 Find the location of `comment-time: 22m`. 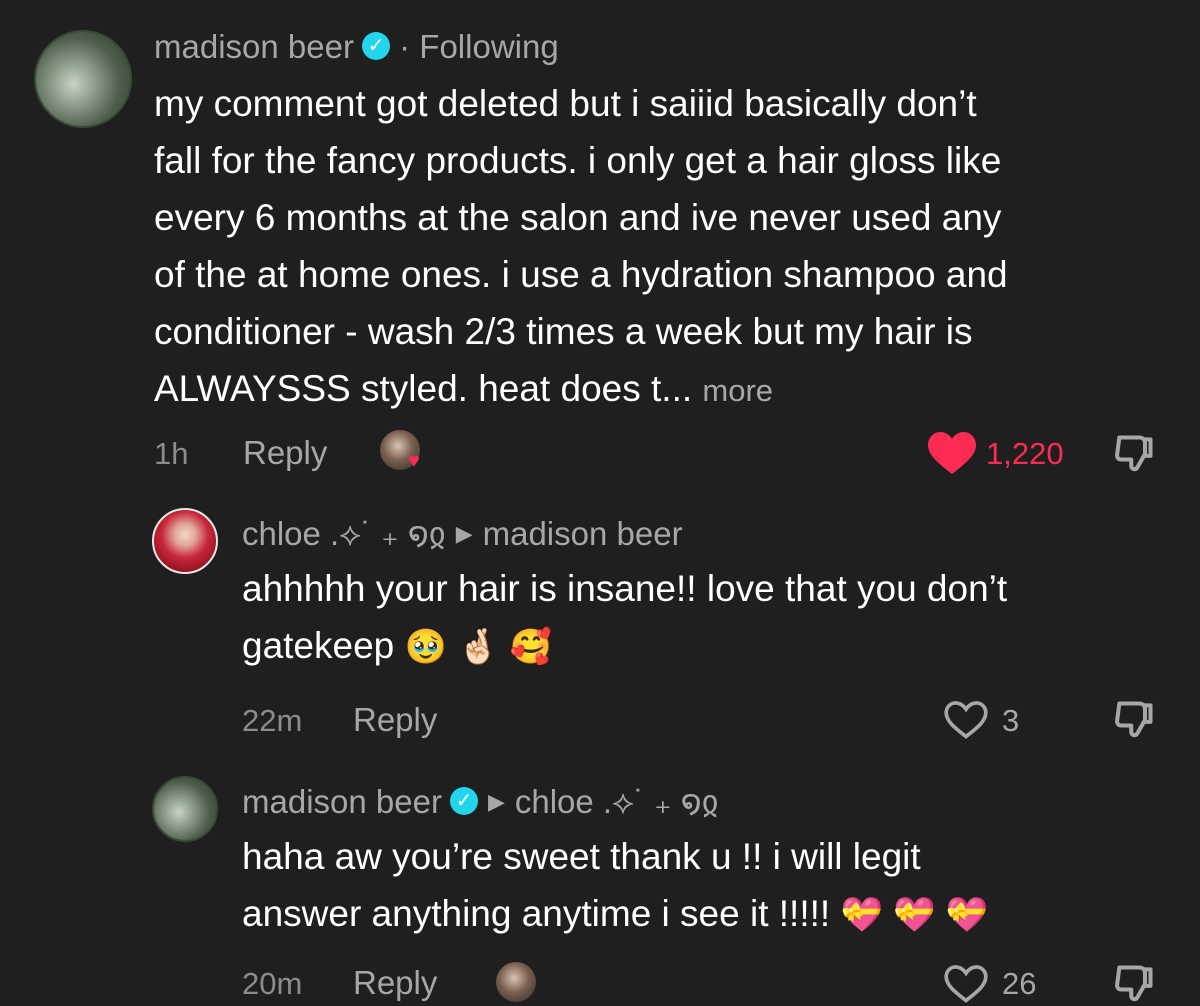

comment-time: 22m is located at coordinates (272, 720).